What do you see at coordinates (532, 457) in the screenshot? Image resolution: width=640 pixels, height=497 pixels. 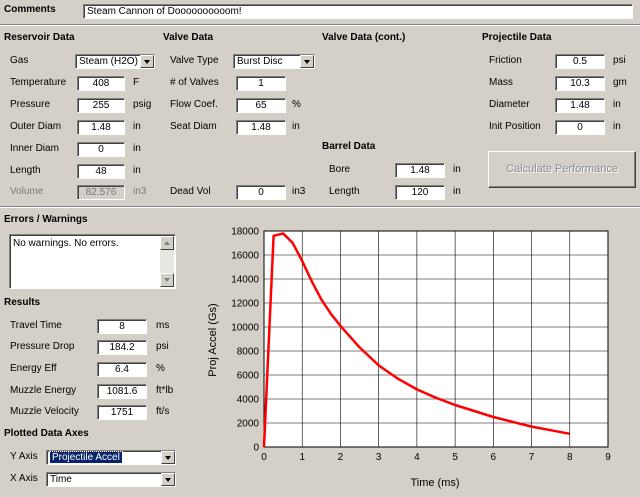 I see `x-tick-label: 7` at bounding box center [532, 457].